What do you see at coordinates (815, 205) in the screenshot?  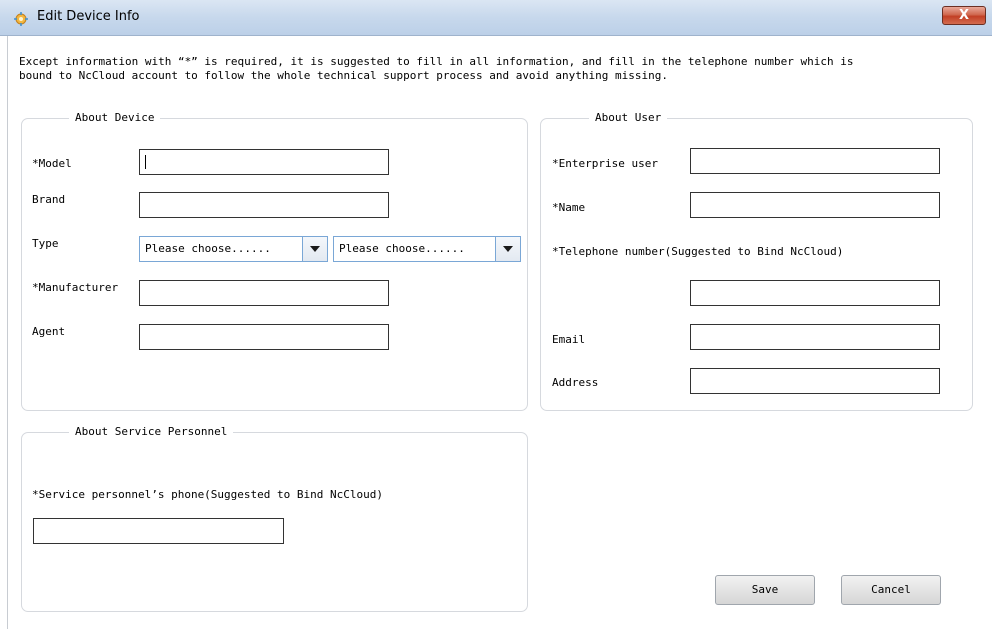 I see `name-input` at bounding box center [815, 205].